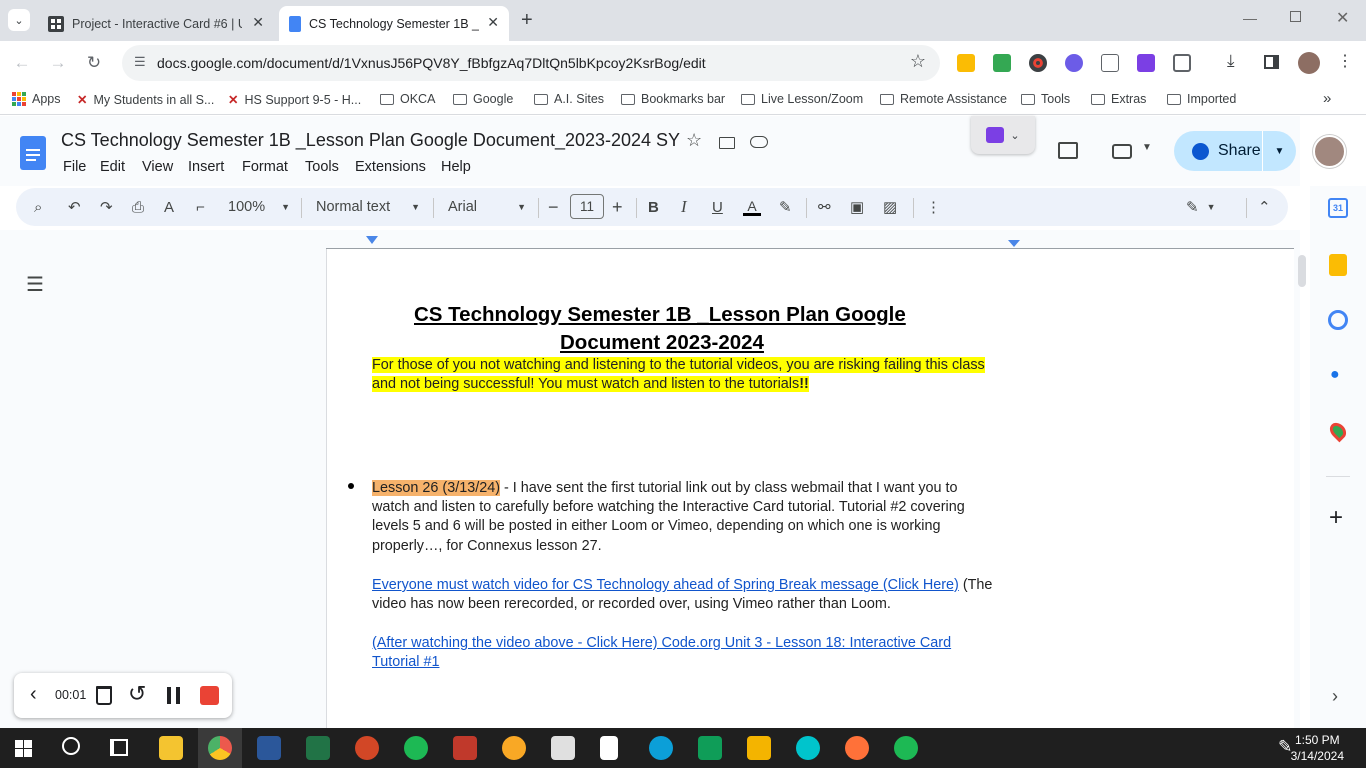 This screenshot has height=768, width=1366. What do you see at coordinates (587, 206) in the screenshot?
I see `font-size-input: 11` at bounding box center [587, 206].